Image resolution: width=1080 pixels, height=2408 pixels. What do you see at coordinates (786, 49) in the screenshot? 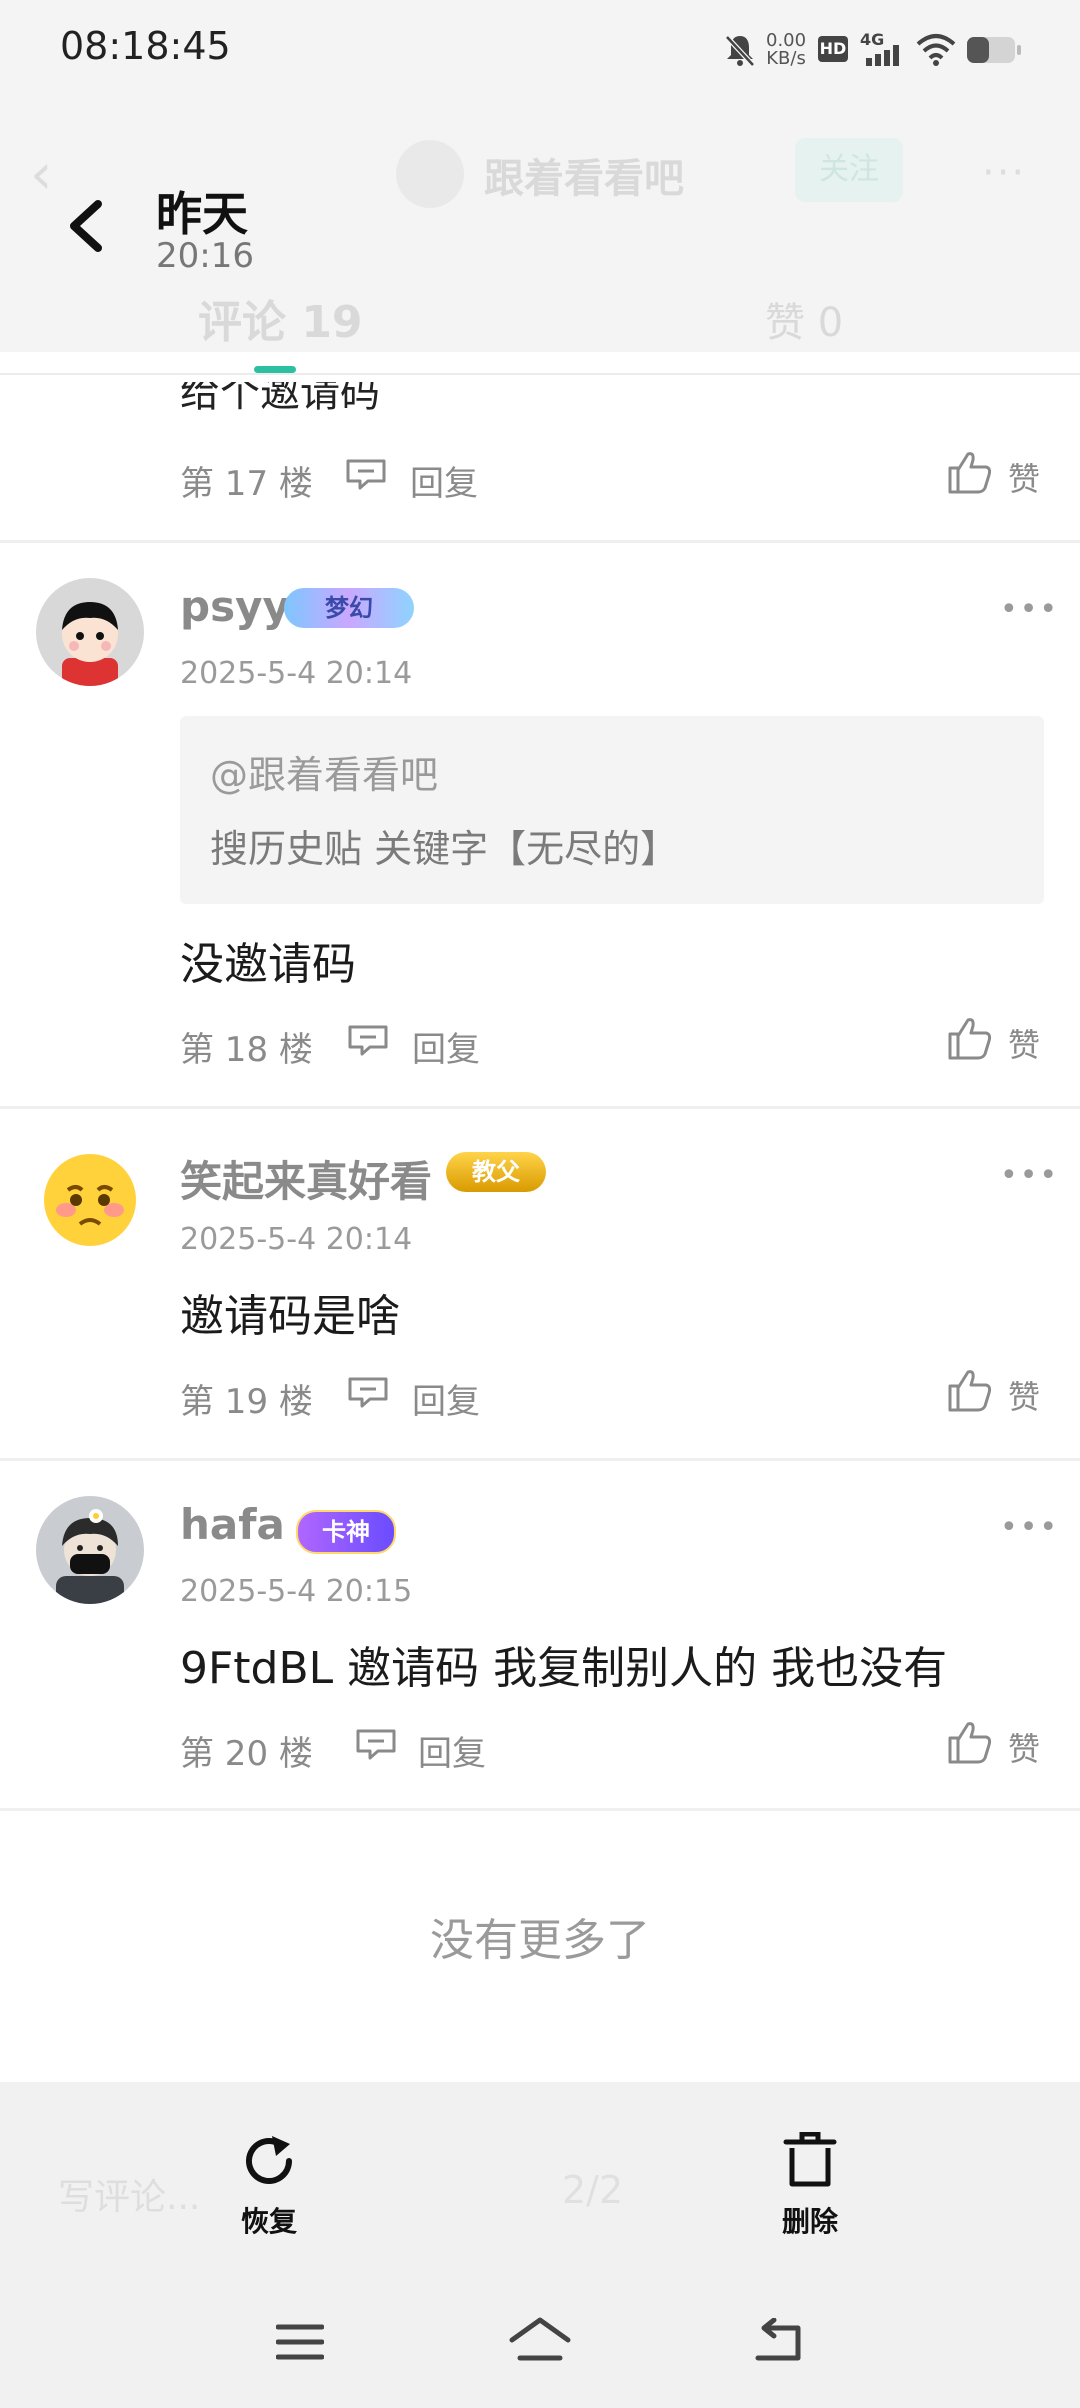
I see `net-speed: 0.00 KB/s` at bounding box center [786, 49].